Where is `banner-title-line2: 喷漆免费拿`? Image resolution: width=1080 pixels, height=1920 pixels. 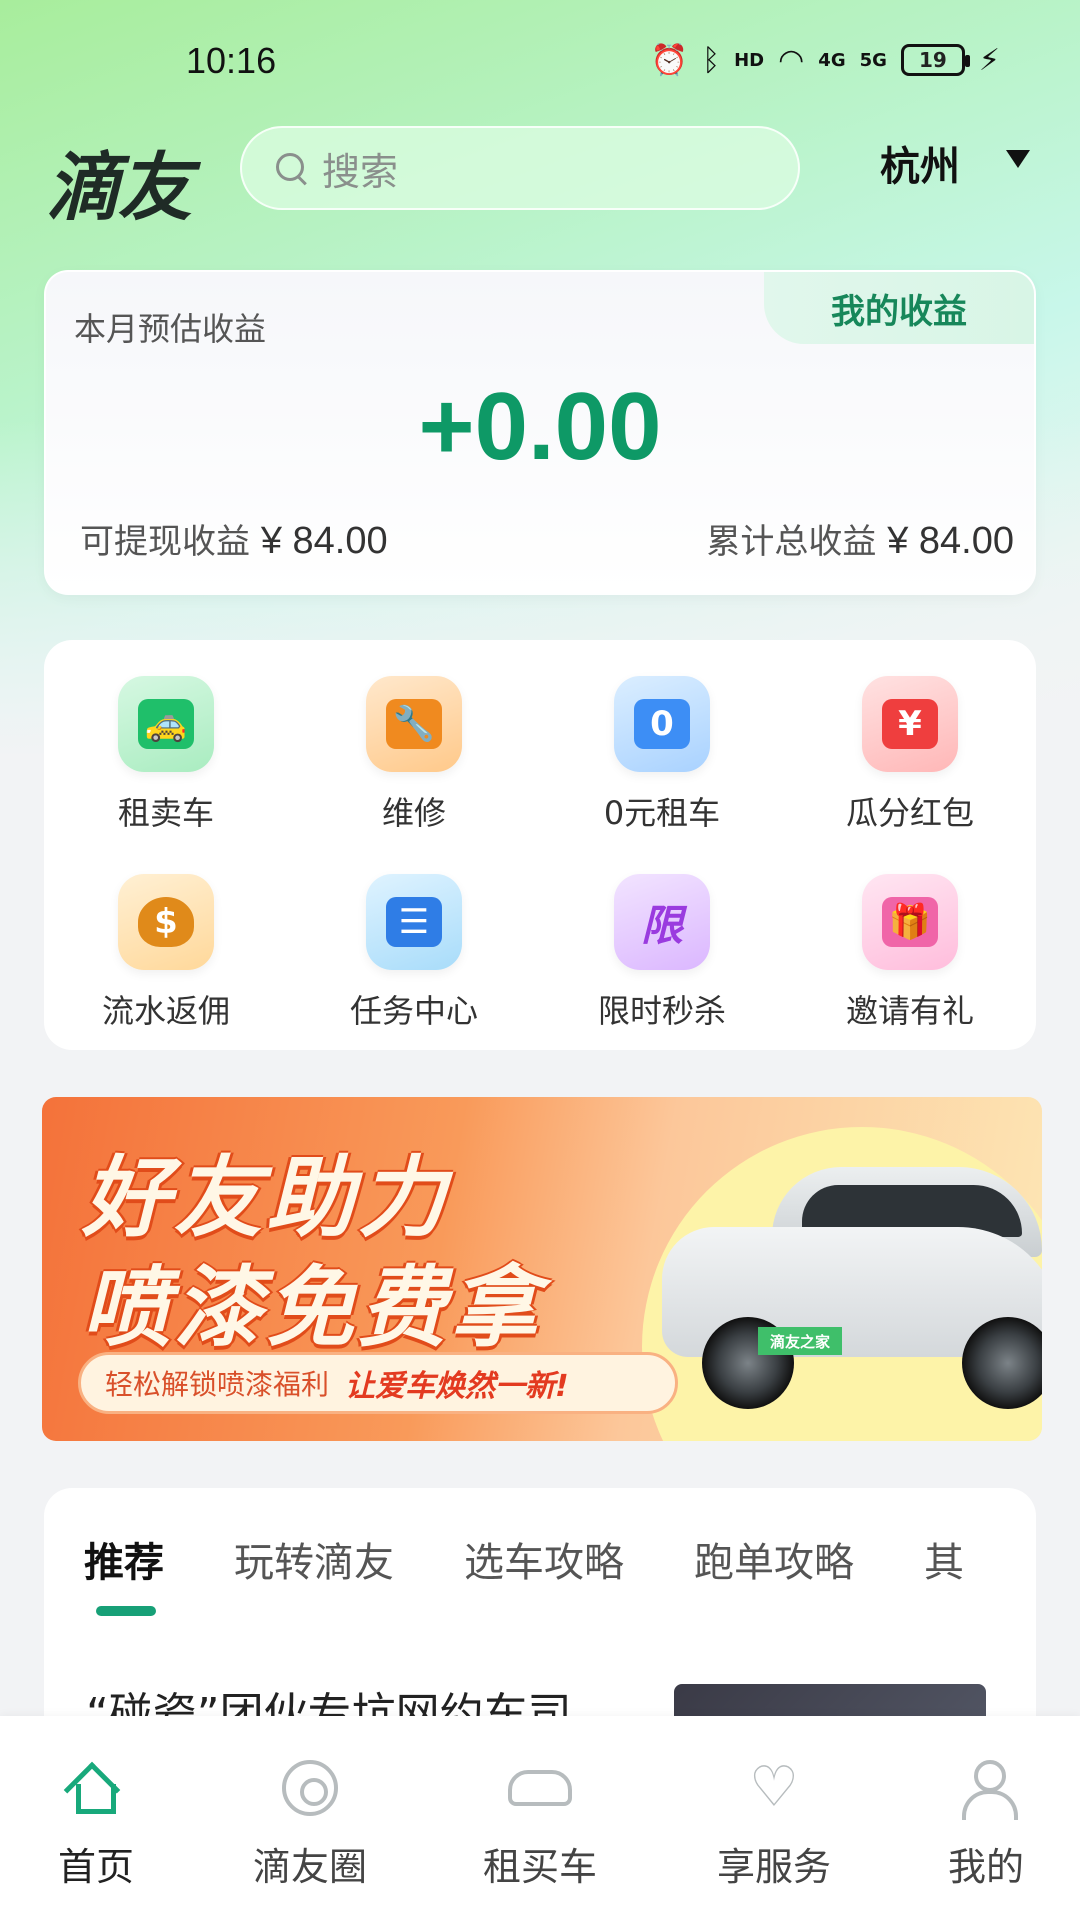 banner-title-line2: 喷漆免费拿 is located at coordinates (312, 1307).